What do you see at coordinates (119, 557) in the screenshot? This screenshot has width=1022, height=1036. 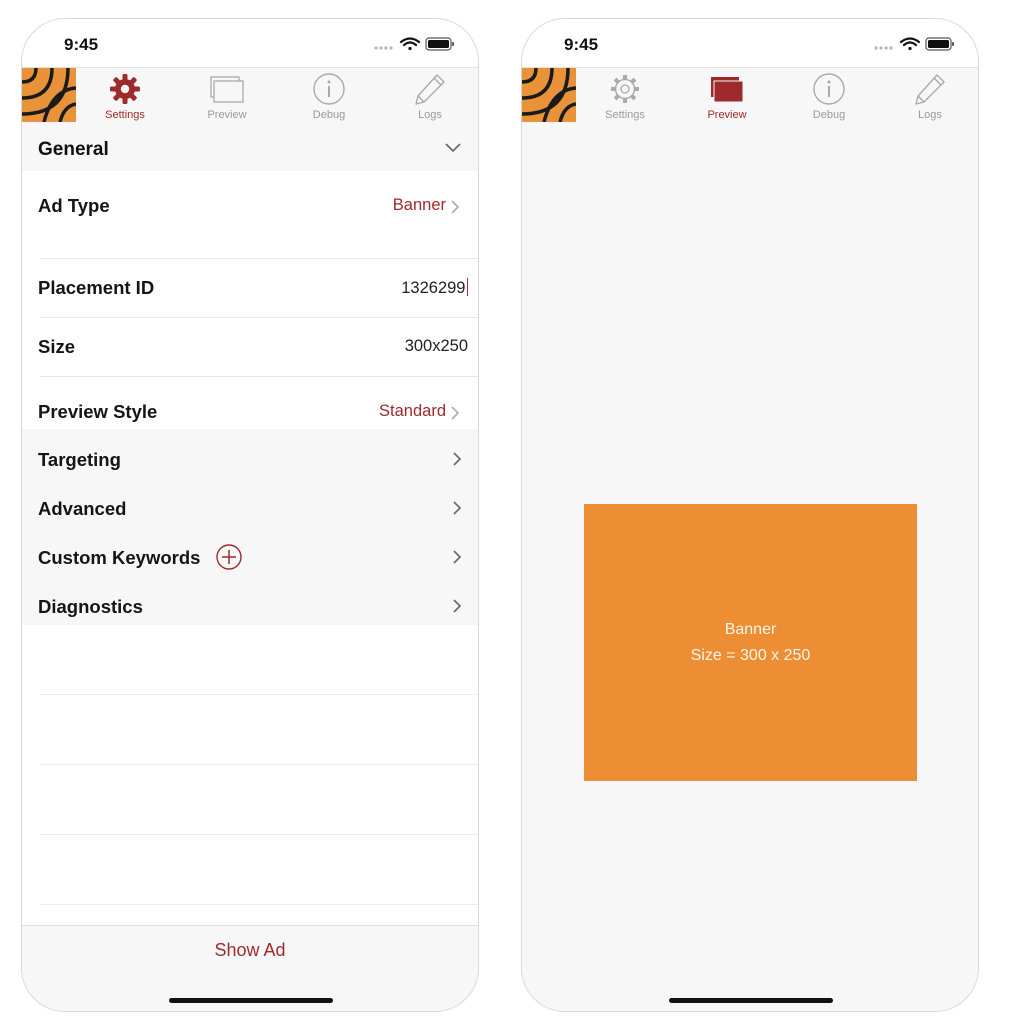 I see `row-label: Custom Keywords` at bounding box center [119, 557].